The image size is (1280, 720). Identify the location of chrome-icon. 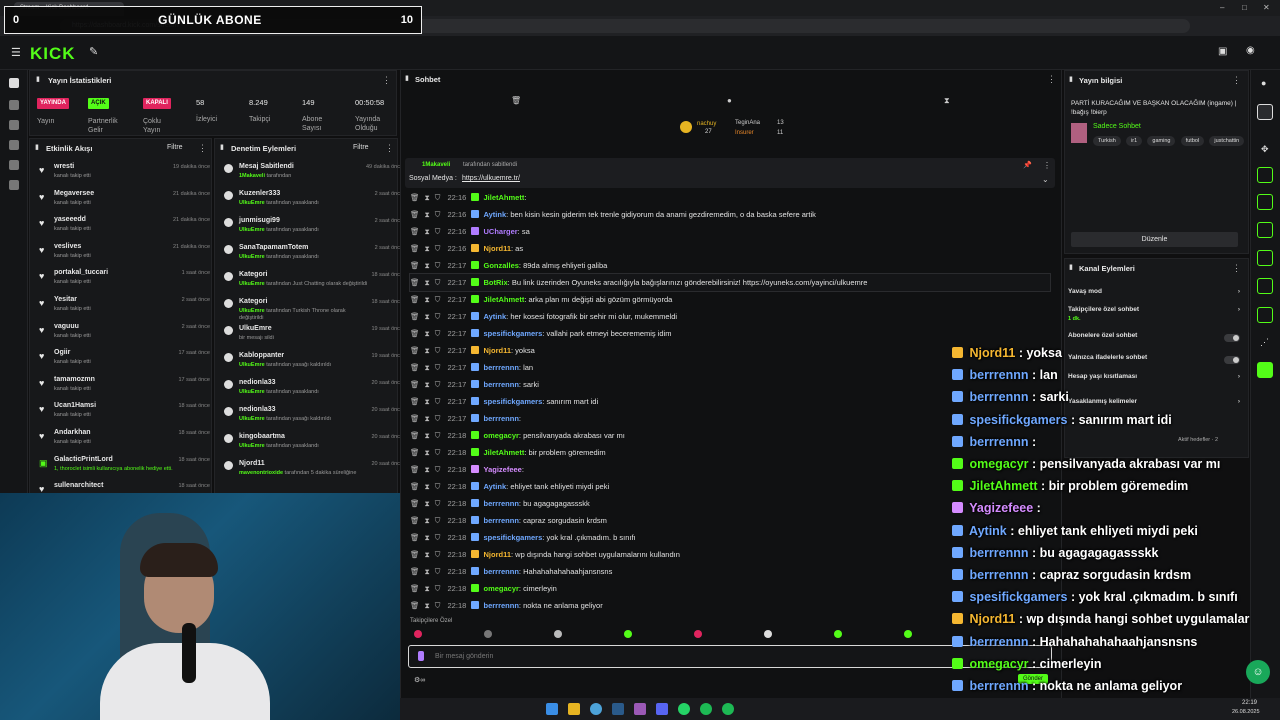
(596, 709).